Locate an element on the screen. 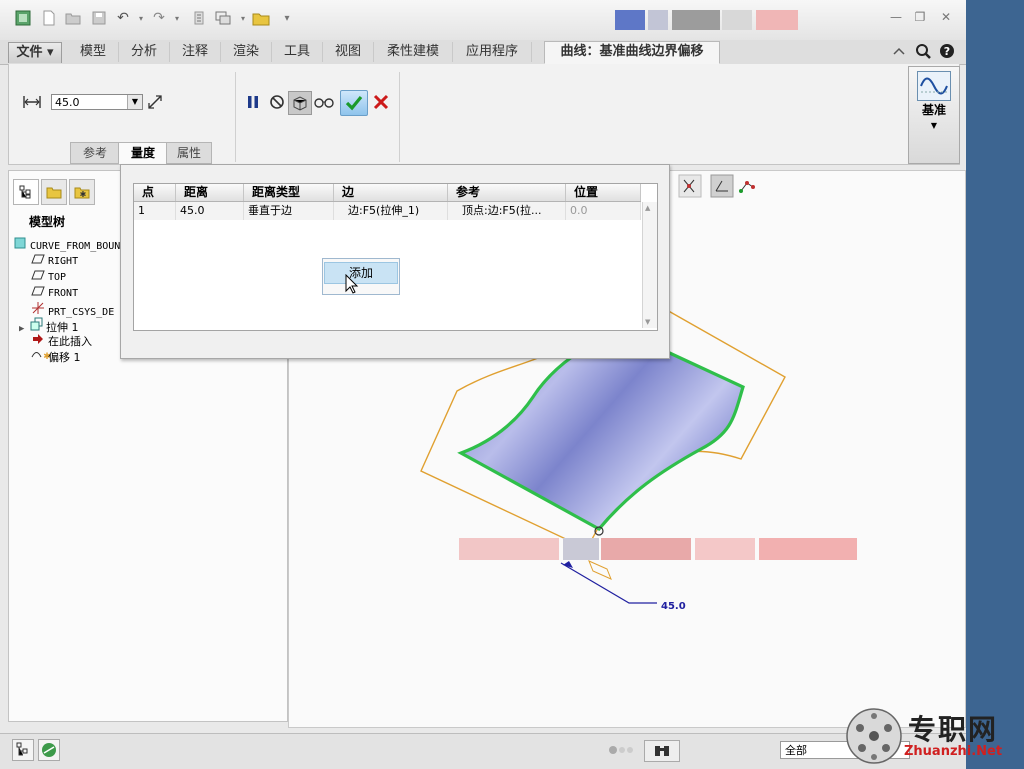 The width and height of the screenshot is (1024, 769). blurred-annotation is located at coordinates (658, 549).